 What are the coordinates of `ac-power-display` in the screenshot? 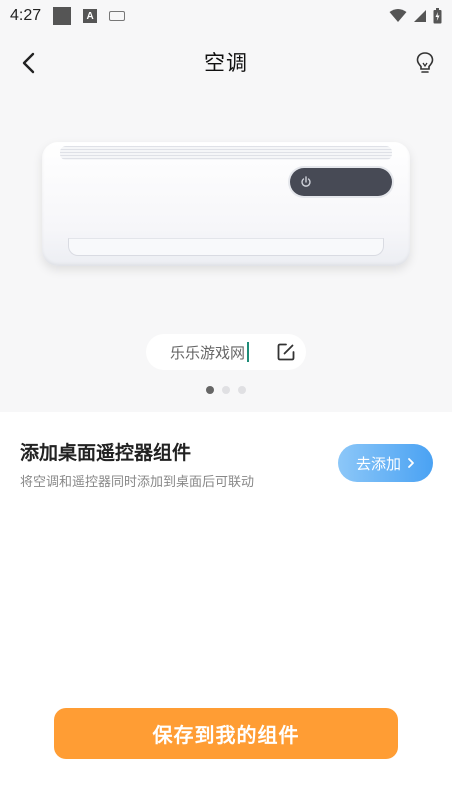 It's located at (341, 182).